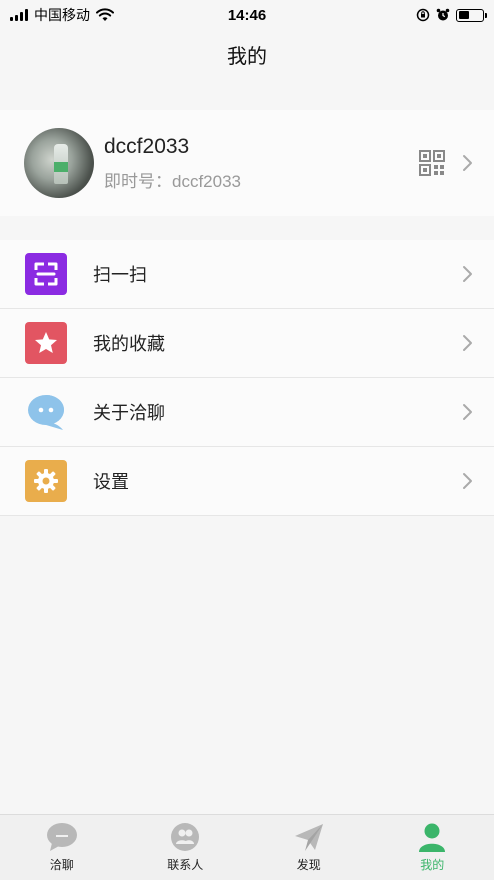  What do you see at coordinates (432, 865) in the screenshot?
I see `tab-label: 我的` at bounding box center [432, 865].